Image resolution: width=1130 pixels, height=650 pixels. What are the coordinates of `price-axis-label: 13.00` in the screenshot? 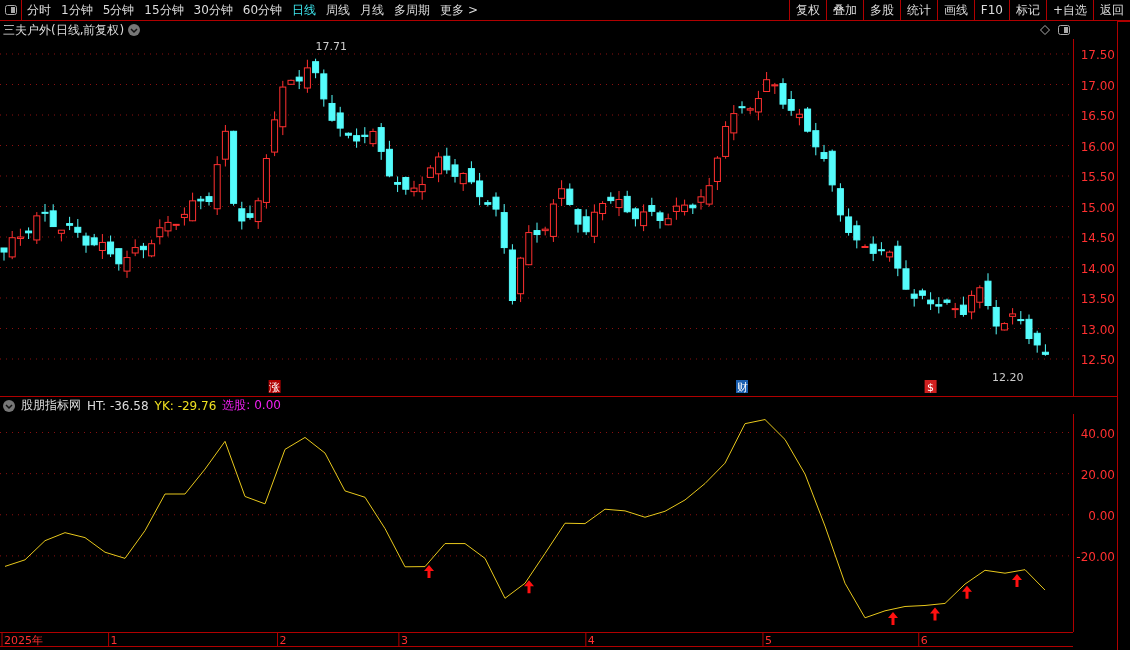 It's located at (1097, 329).